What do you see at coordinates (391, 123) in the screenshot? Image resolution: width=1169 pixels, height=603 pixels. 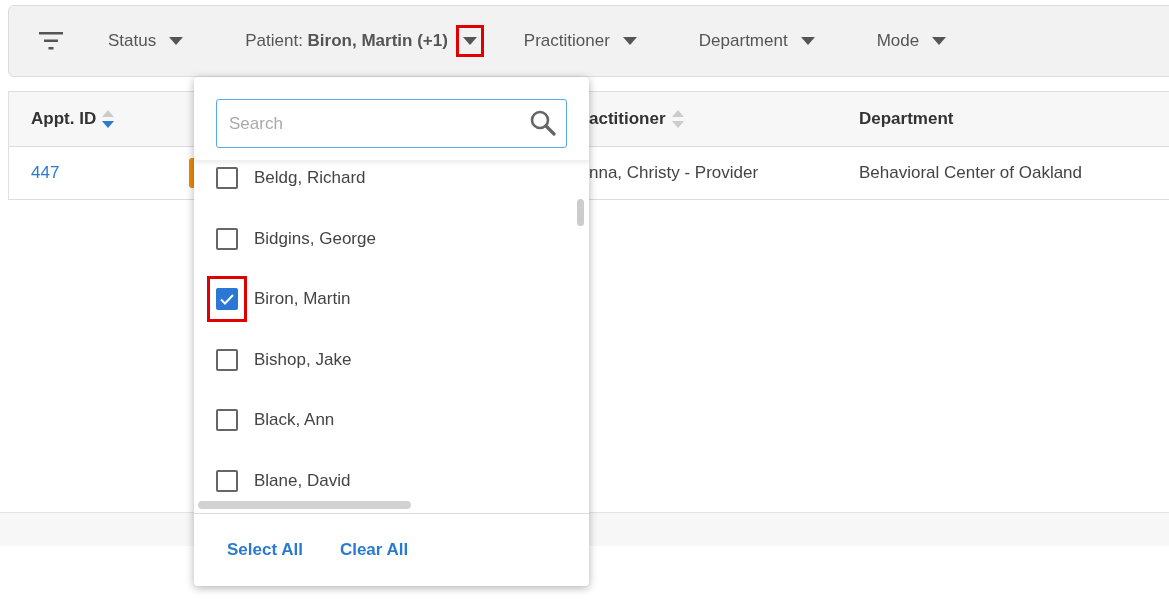 I see `search-field: Search` at bounding box center [391, 123].